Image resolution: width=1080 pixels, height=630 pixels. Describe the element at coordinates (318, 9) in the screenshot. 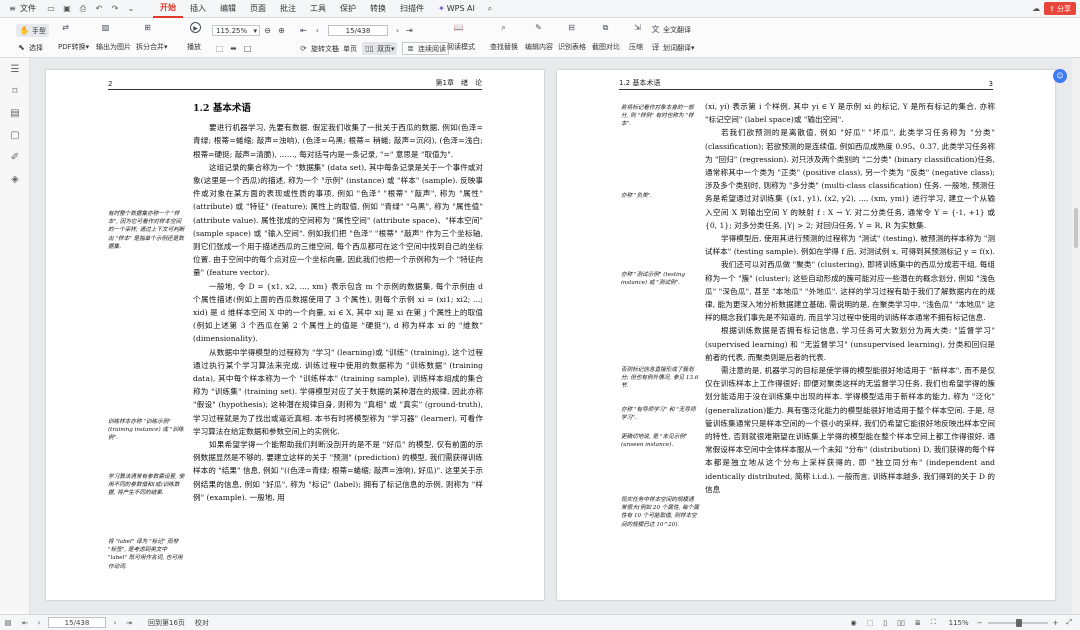

I see `tab-tools: 工具` at that location.